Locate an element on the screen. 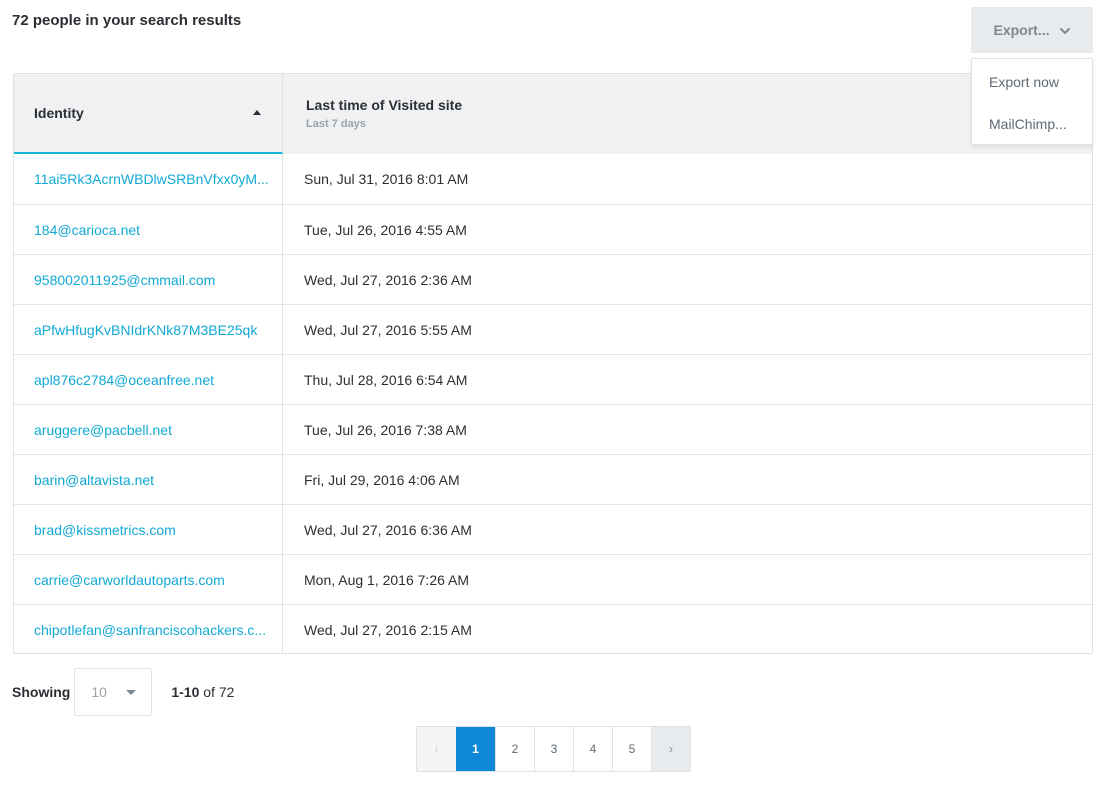 The height and width of the screenshot is (791, 1106). pagination-page-1: 1 is located at coordinates (475, 749).